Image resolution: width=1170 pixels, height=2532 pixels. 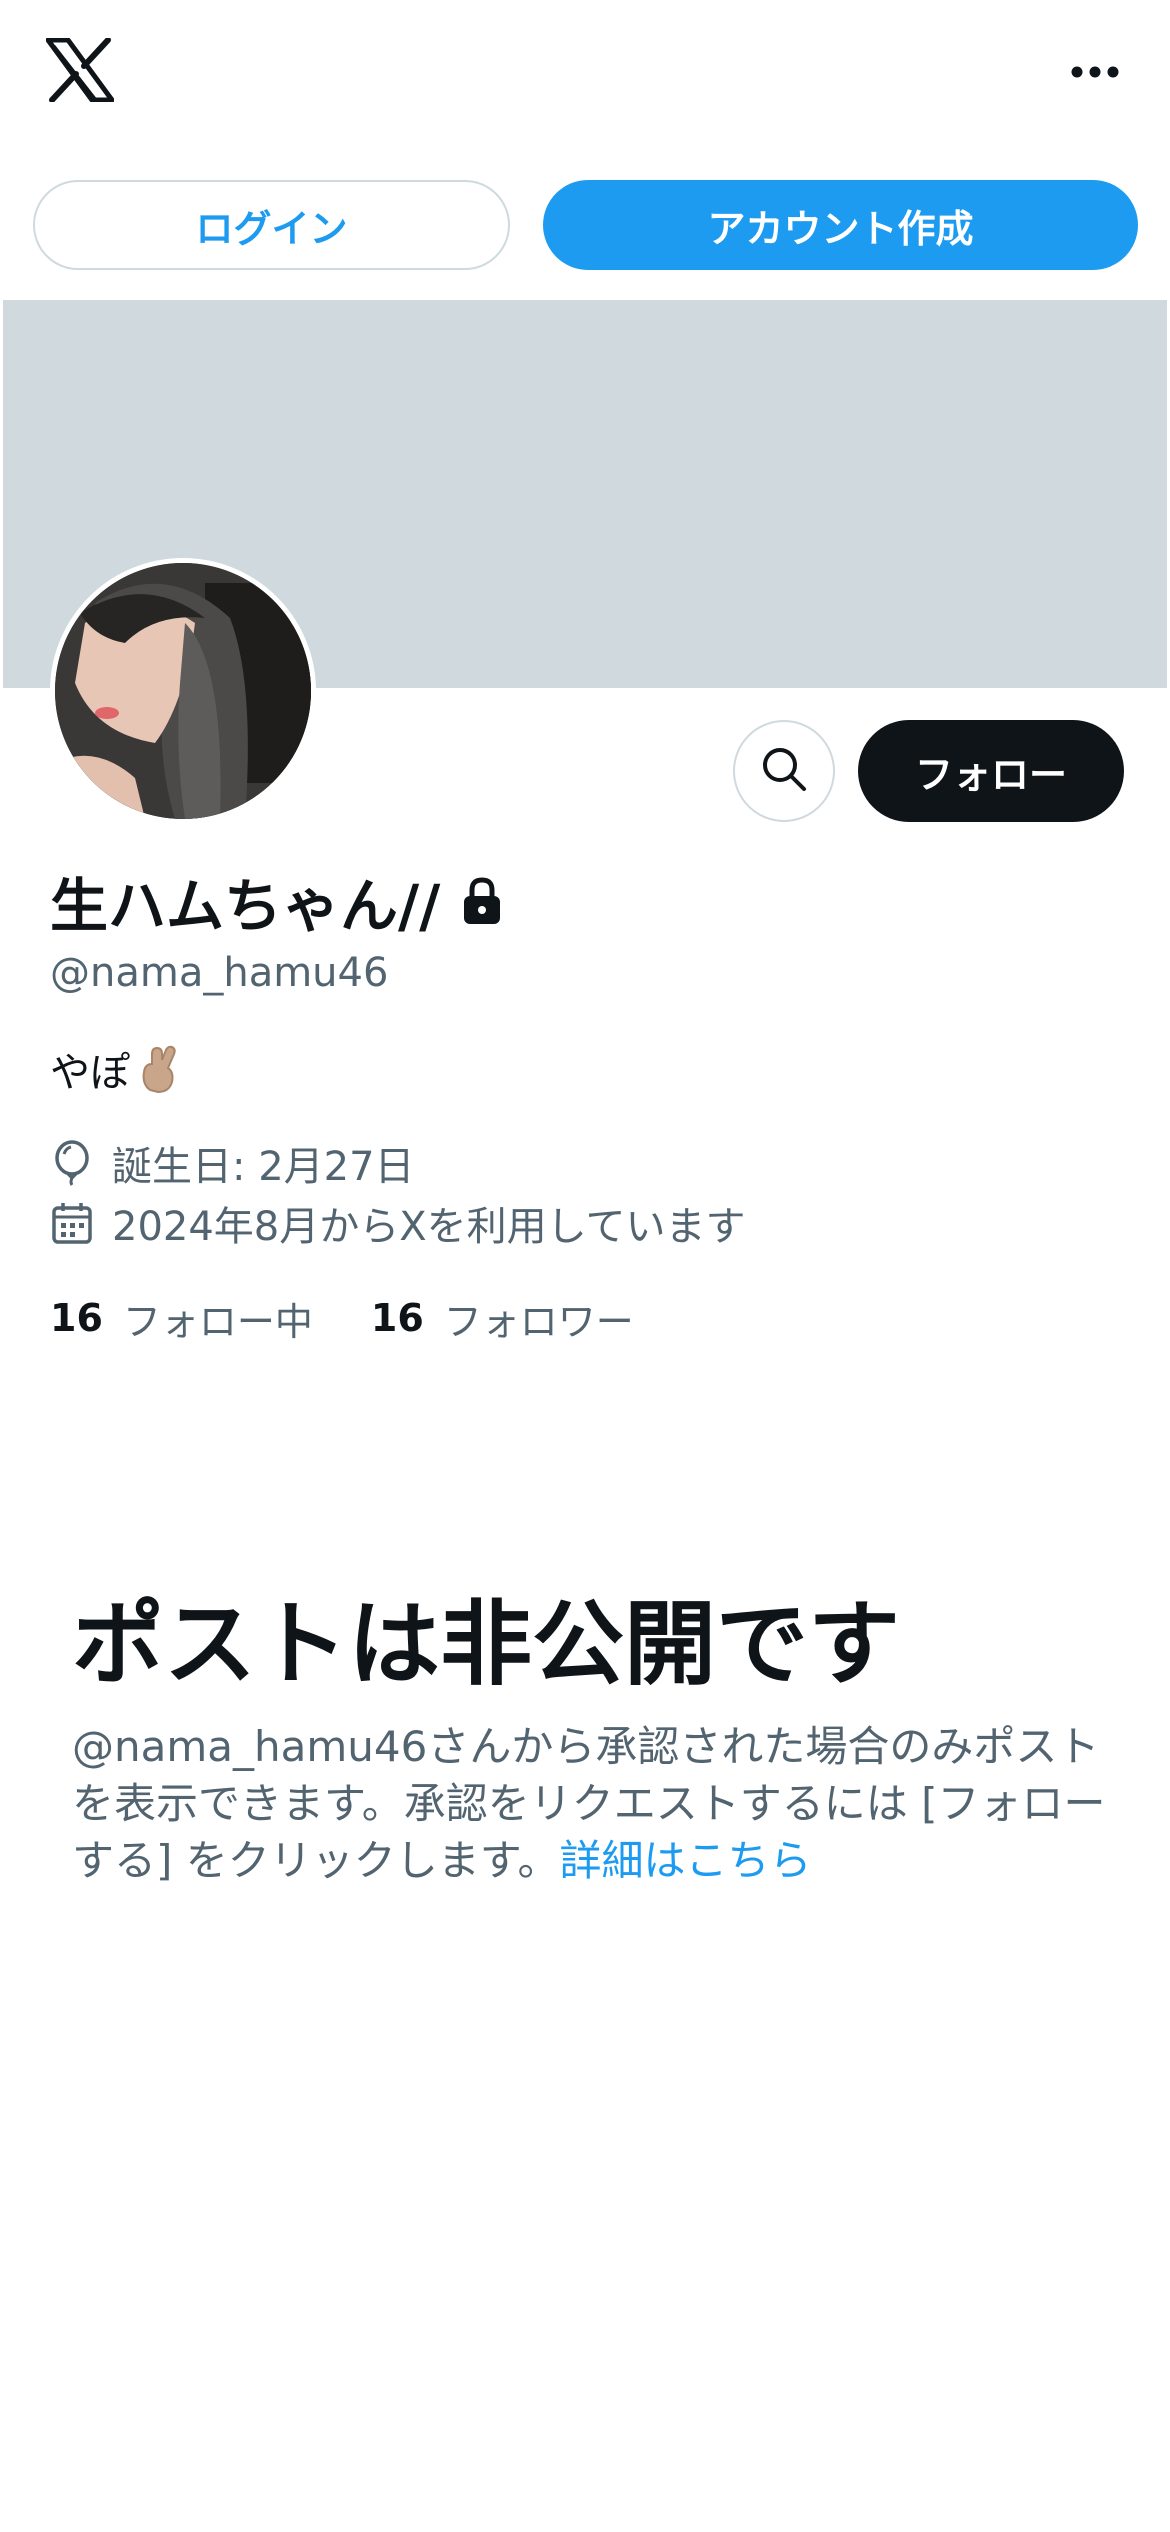 I want to click on top-bar, so click(x=585, y=75).